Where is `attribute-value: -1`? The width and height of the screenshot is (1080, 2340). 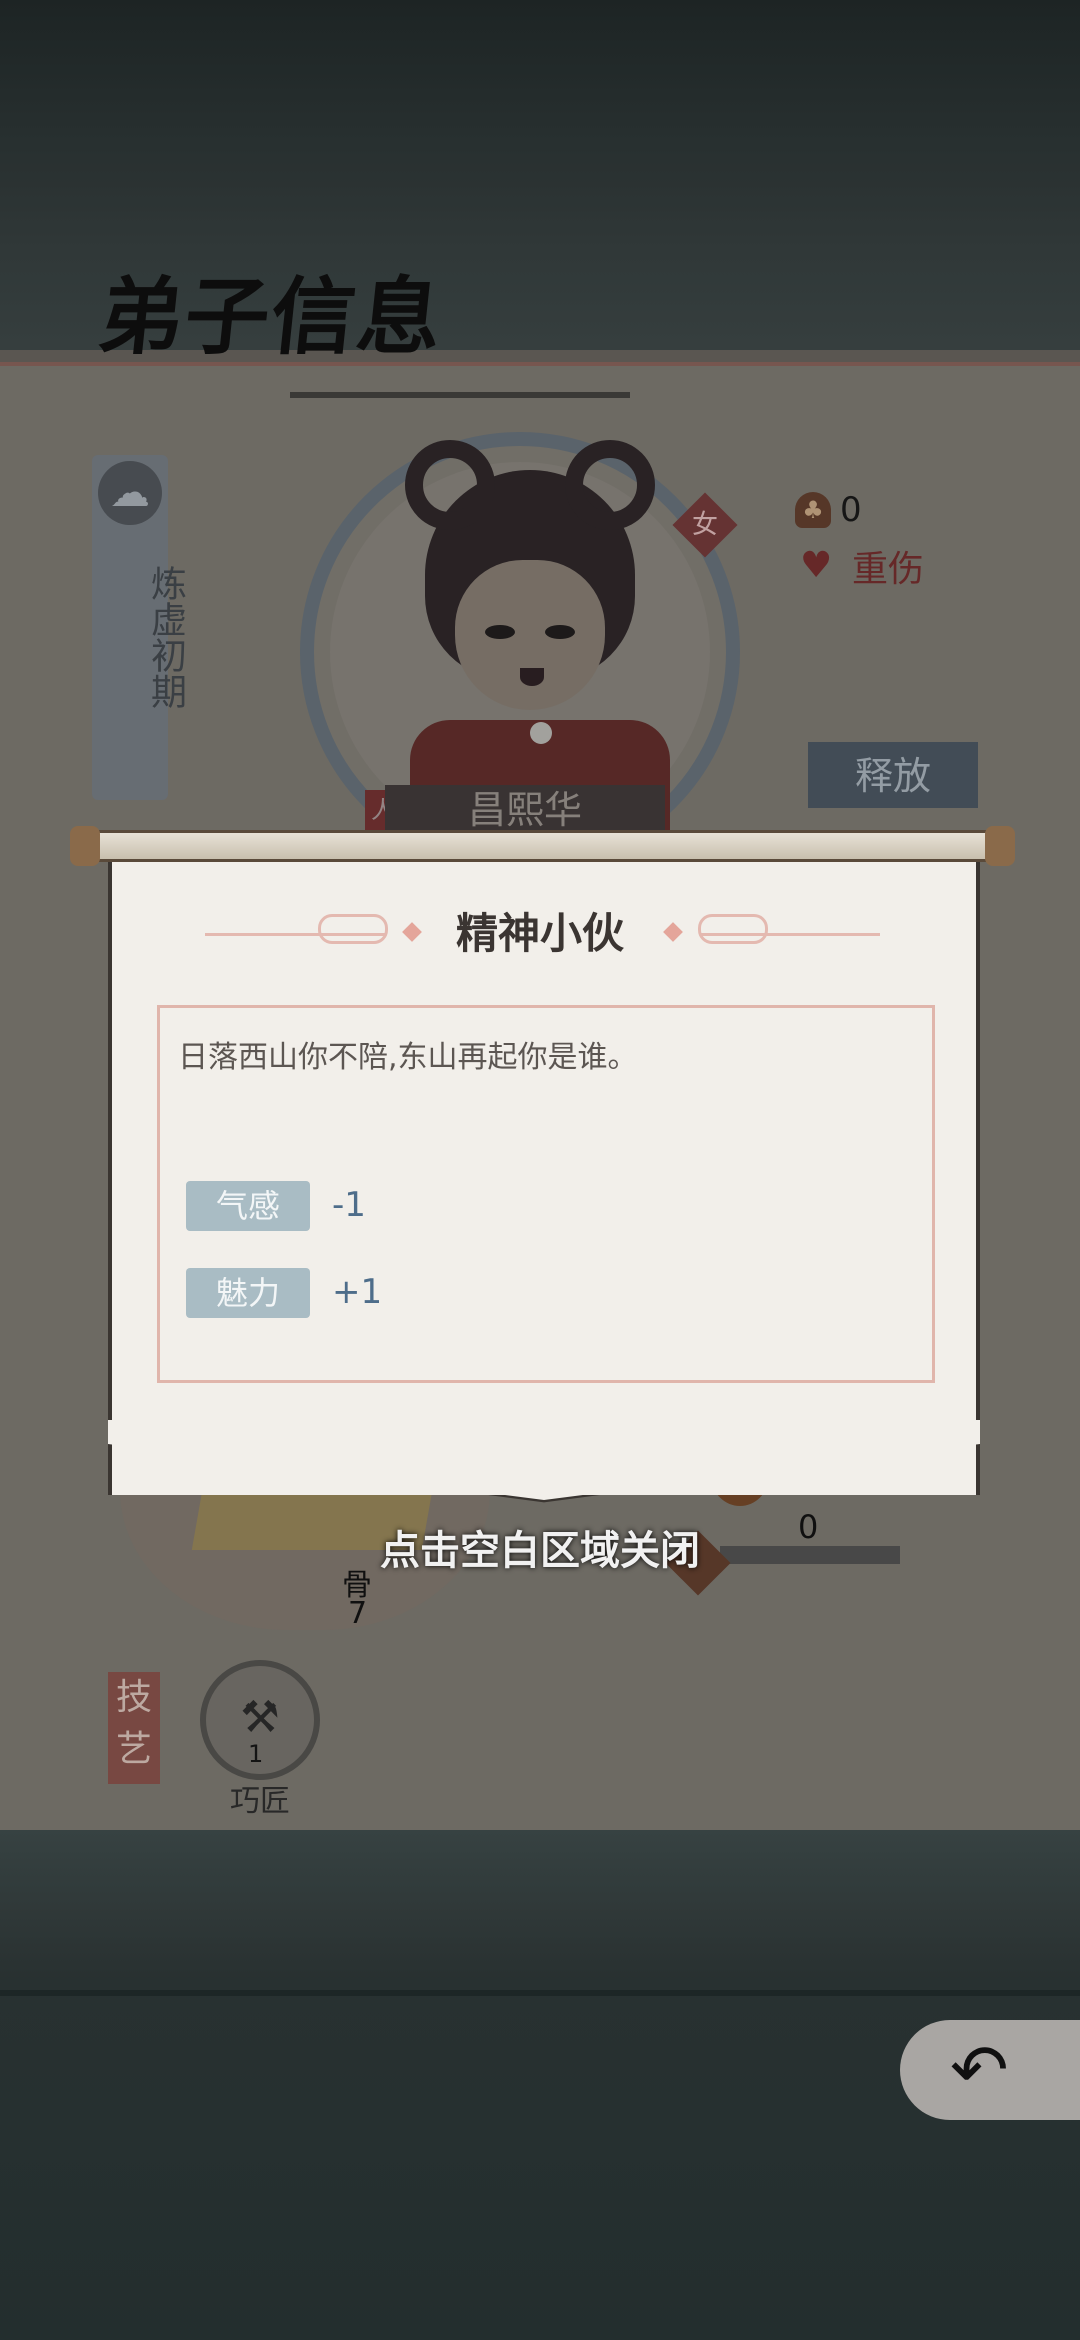 attribute-value: -1 is located at coordinates (349, 1205).